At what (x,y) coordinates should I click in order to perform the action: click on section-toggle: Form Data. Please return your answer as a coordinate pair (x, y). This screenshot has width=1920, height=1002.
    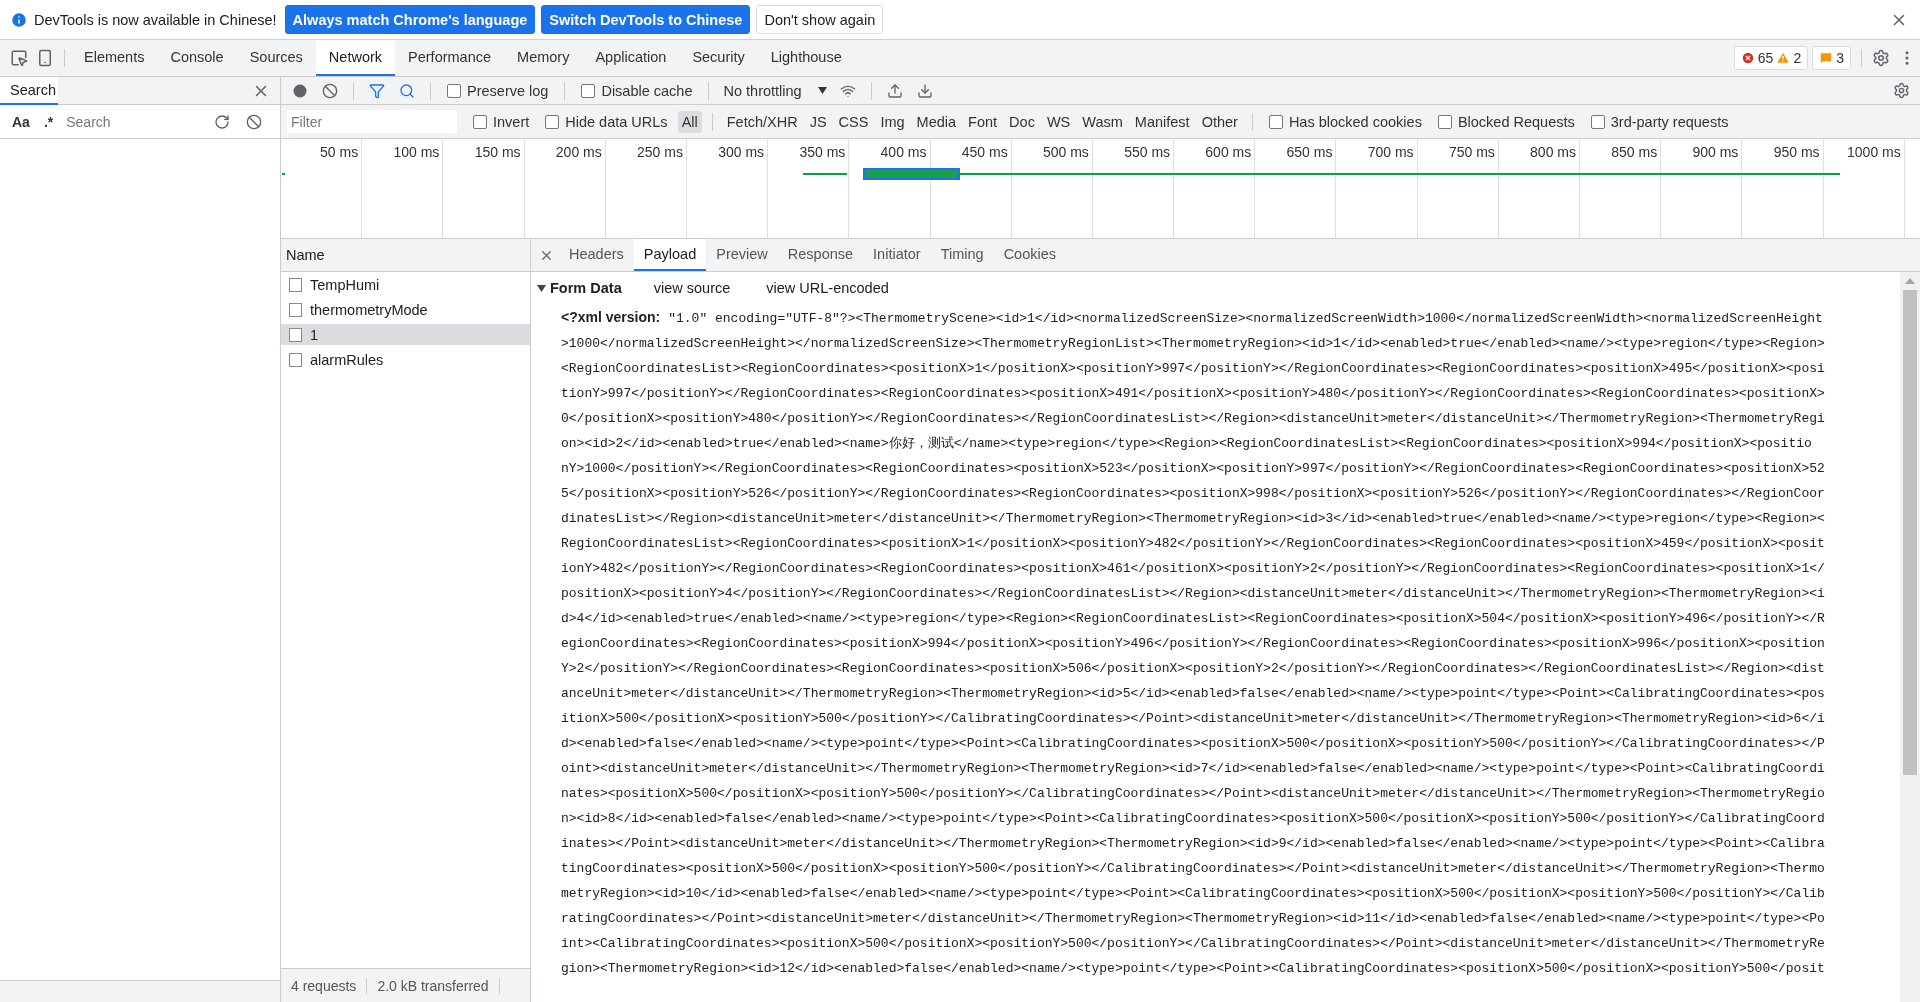
    Looking at the image, I should click on (579, 288).